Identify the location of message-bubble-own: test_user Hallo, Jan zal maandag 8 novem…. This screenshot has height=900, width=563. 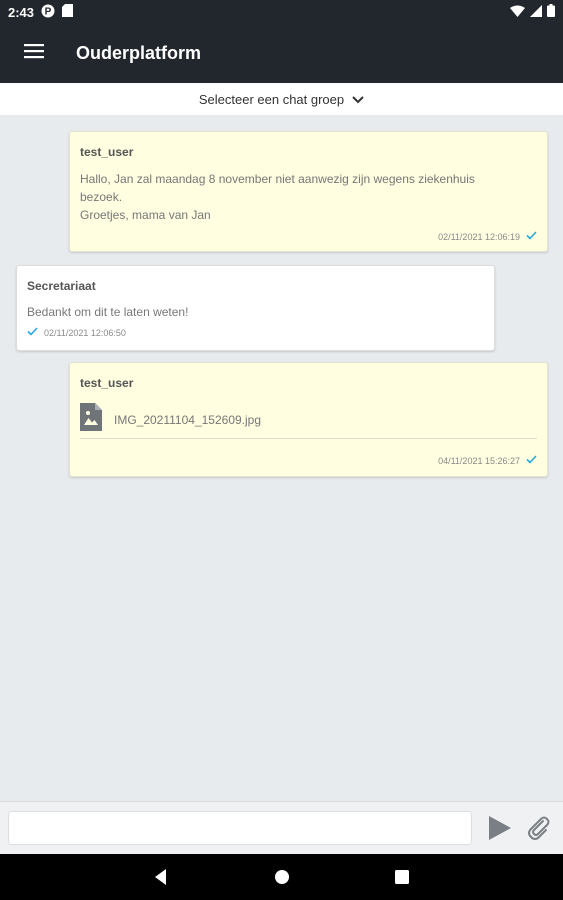
(308, 191).